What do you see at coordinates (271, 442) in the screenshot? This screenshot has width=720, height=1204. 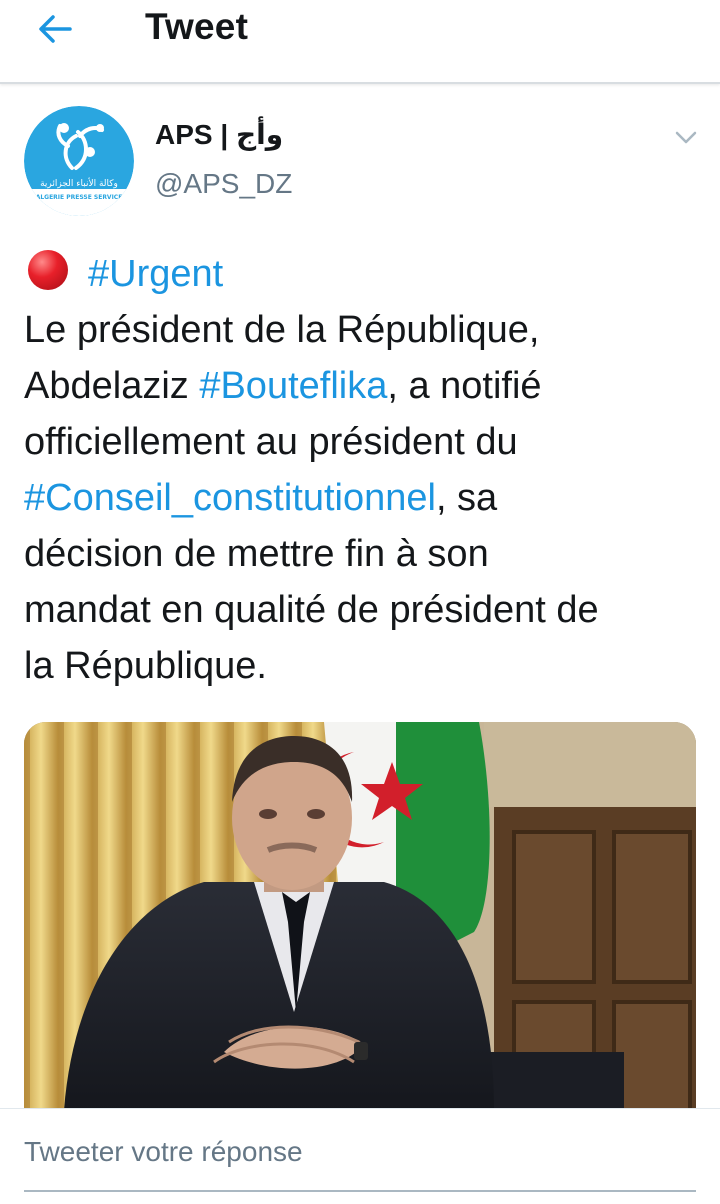 I see `tweet-line-4: officiellement au président du` at bounding box center [271, 442].